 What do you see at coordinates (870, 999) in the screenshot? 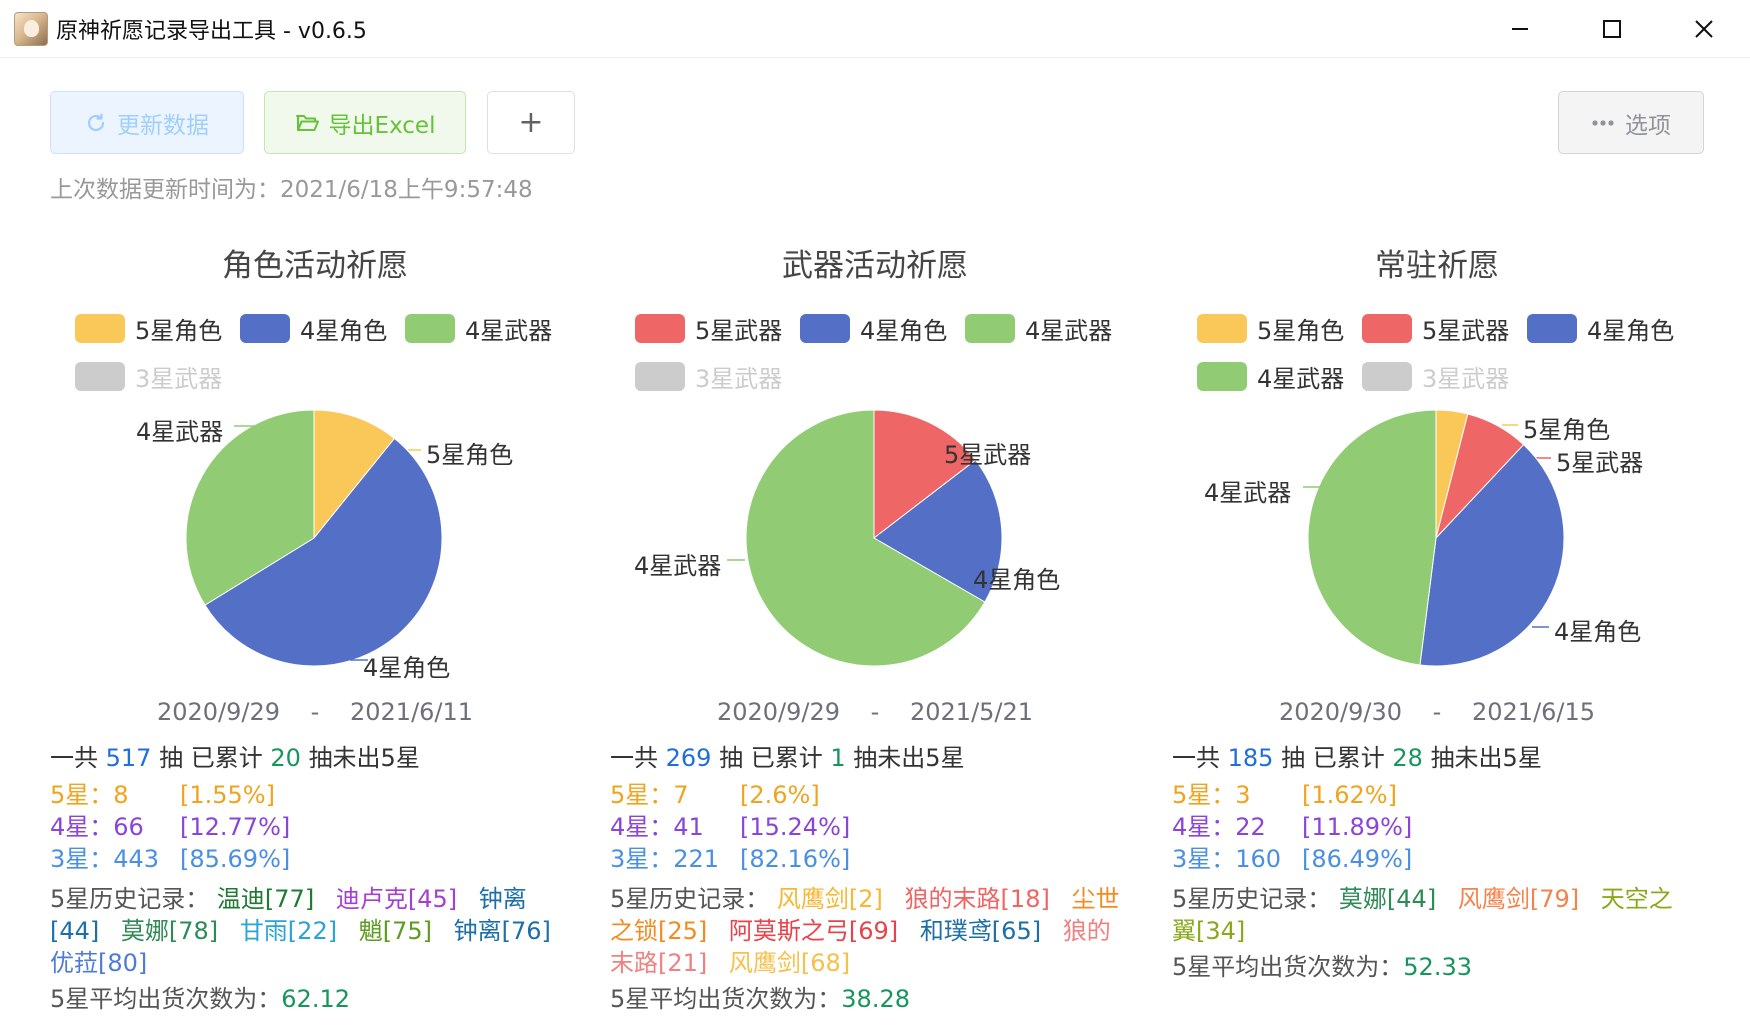
I see `average-pulls-line: 5星平均出货次数为：38.28` at bounding box center [870, 999].